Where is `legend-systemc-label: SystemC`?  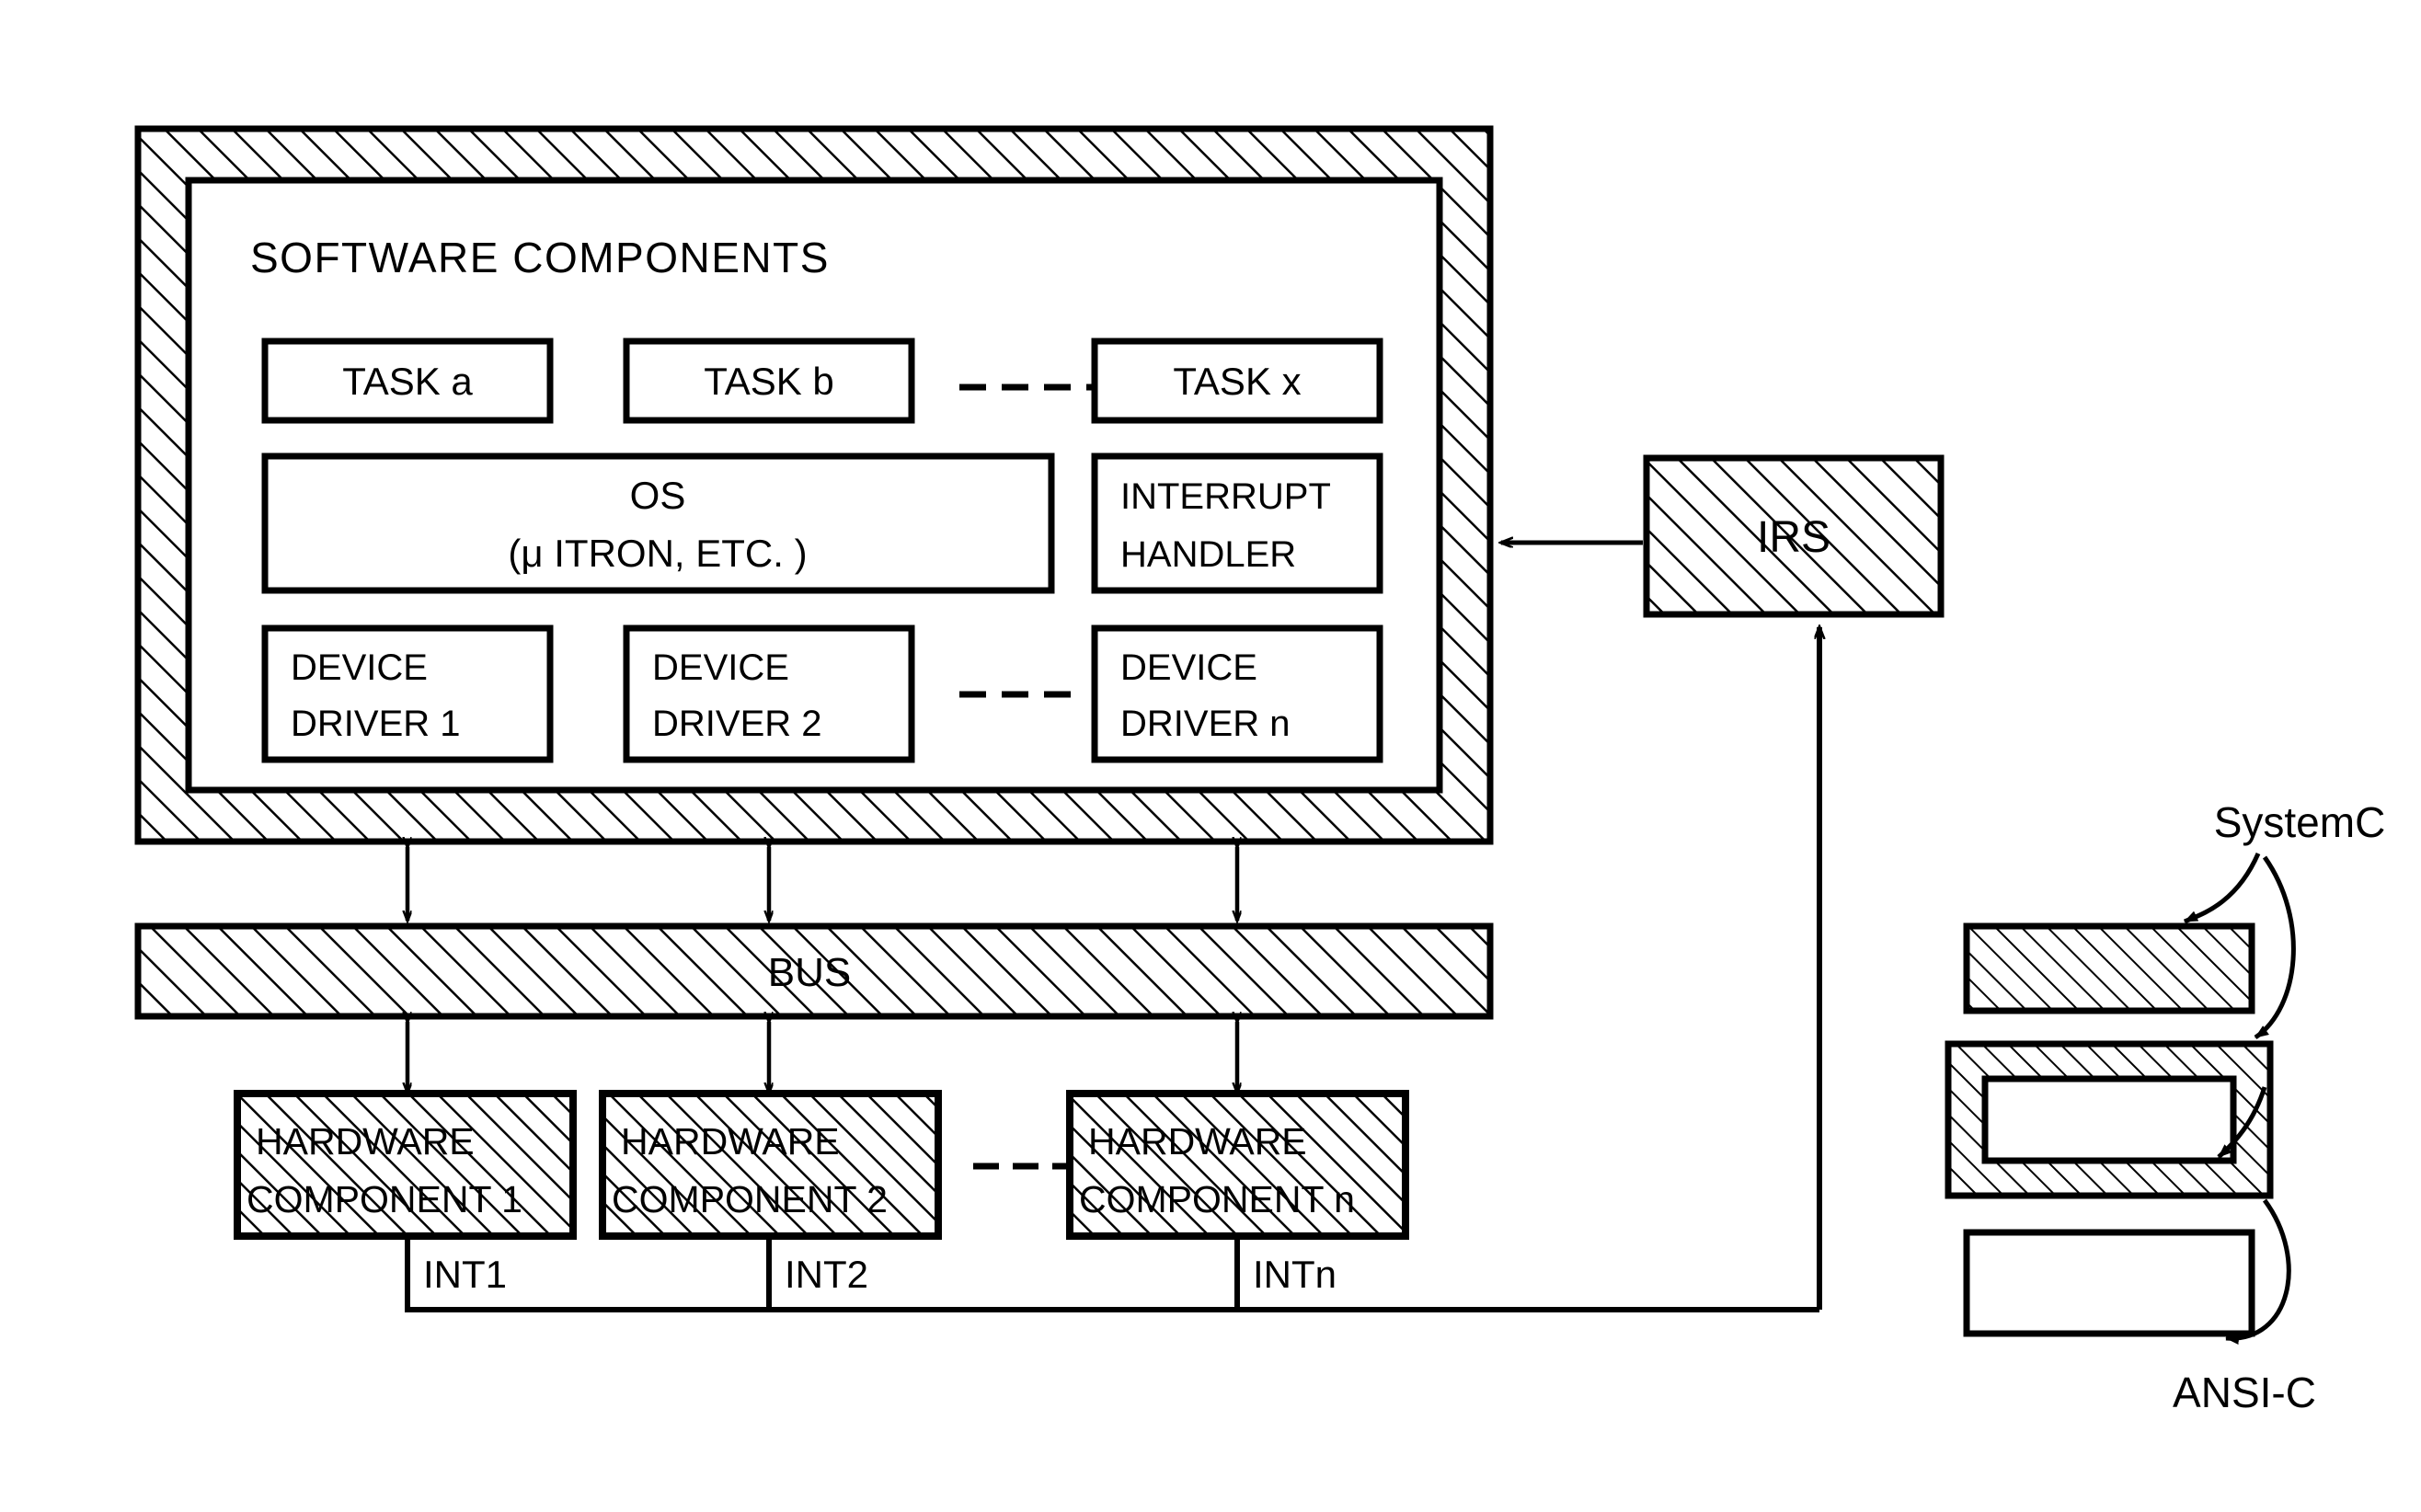
legend-systemc-label: SystemC is located at coordinates (2300, 822).